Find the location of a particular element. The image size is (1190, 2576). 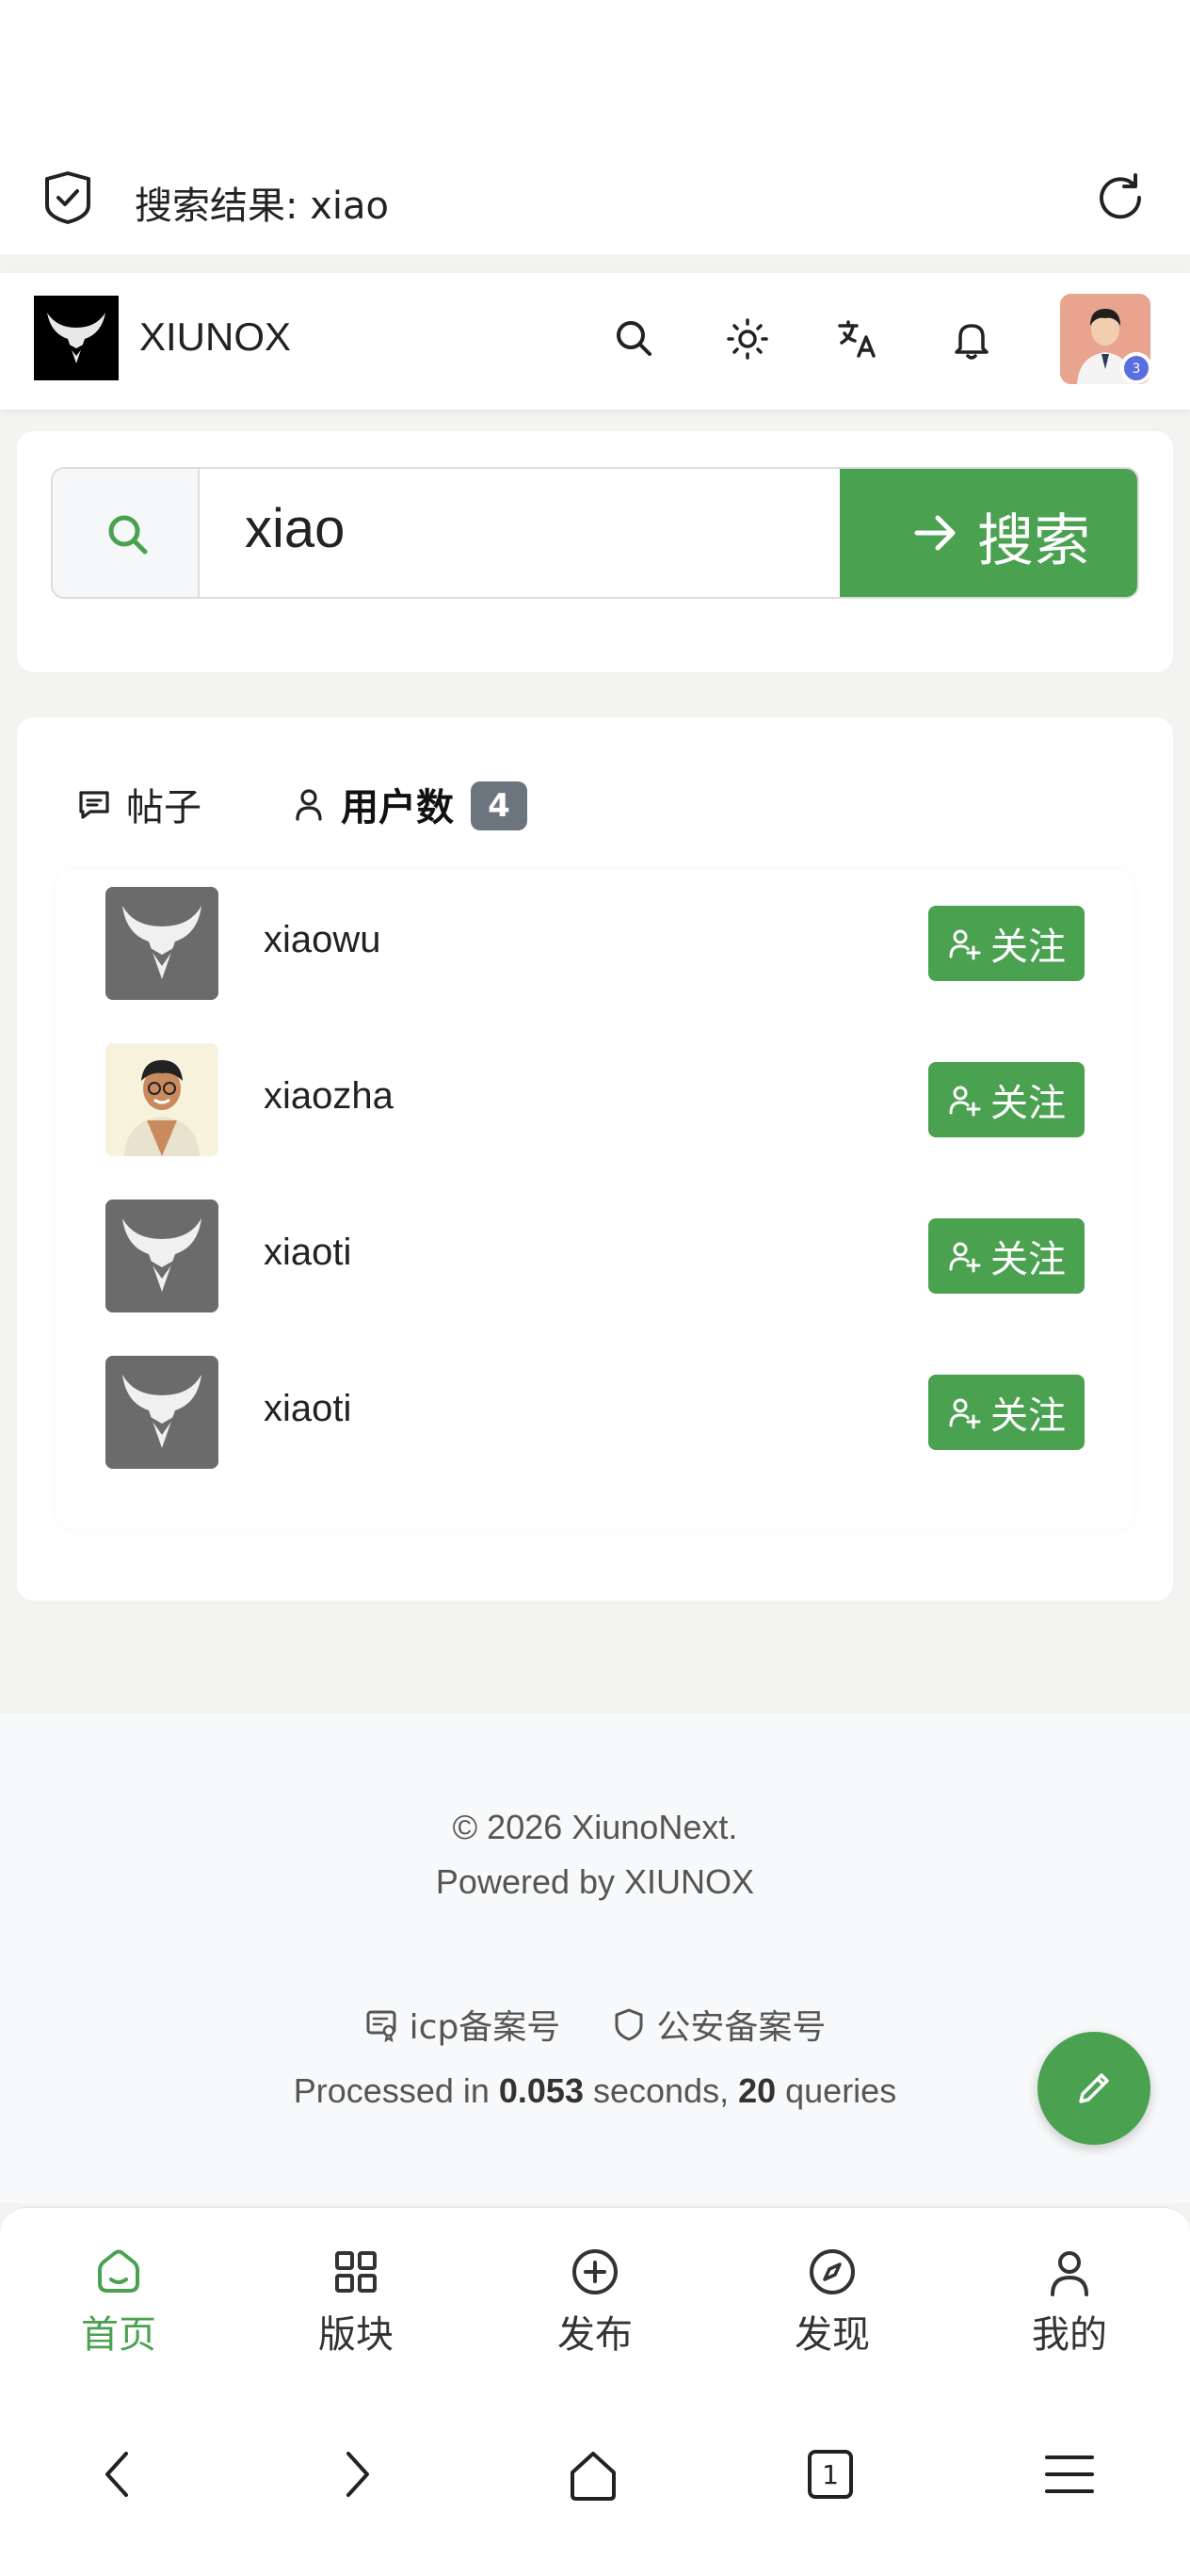

search-button: 搜索 is located at coordinates (989, 533).